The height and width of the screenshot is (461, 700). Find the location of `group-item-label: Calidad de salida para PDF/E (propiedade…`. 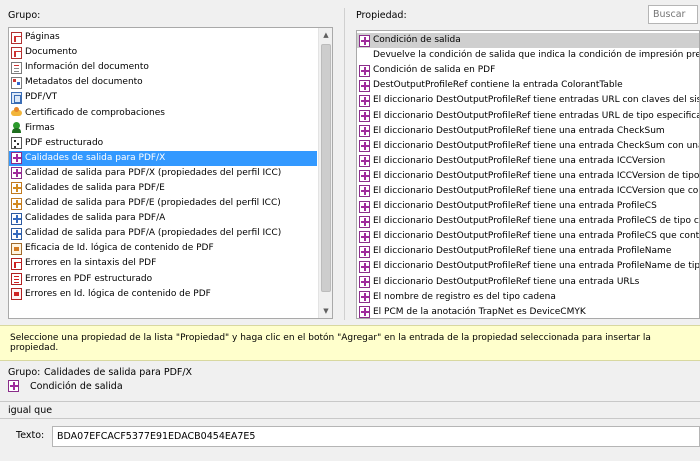

group-item-label: Calidad de salida para PDF/E (propiedade… is located at coordinates (153, 203).